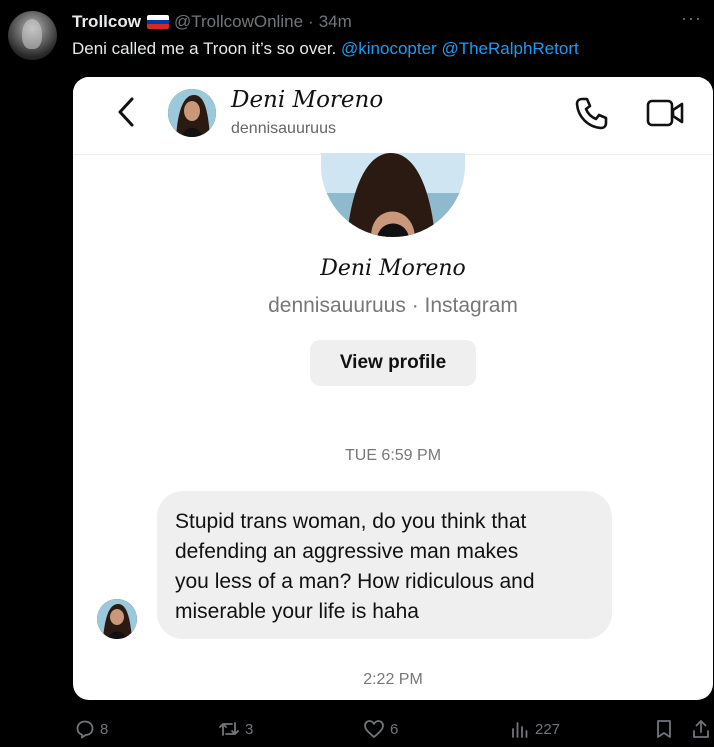  Describe the element at coordinates (520, 730) in the screenshot. I see `views-icon` at that location.